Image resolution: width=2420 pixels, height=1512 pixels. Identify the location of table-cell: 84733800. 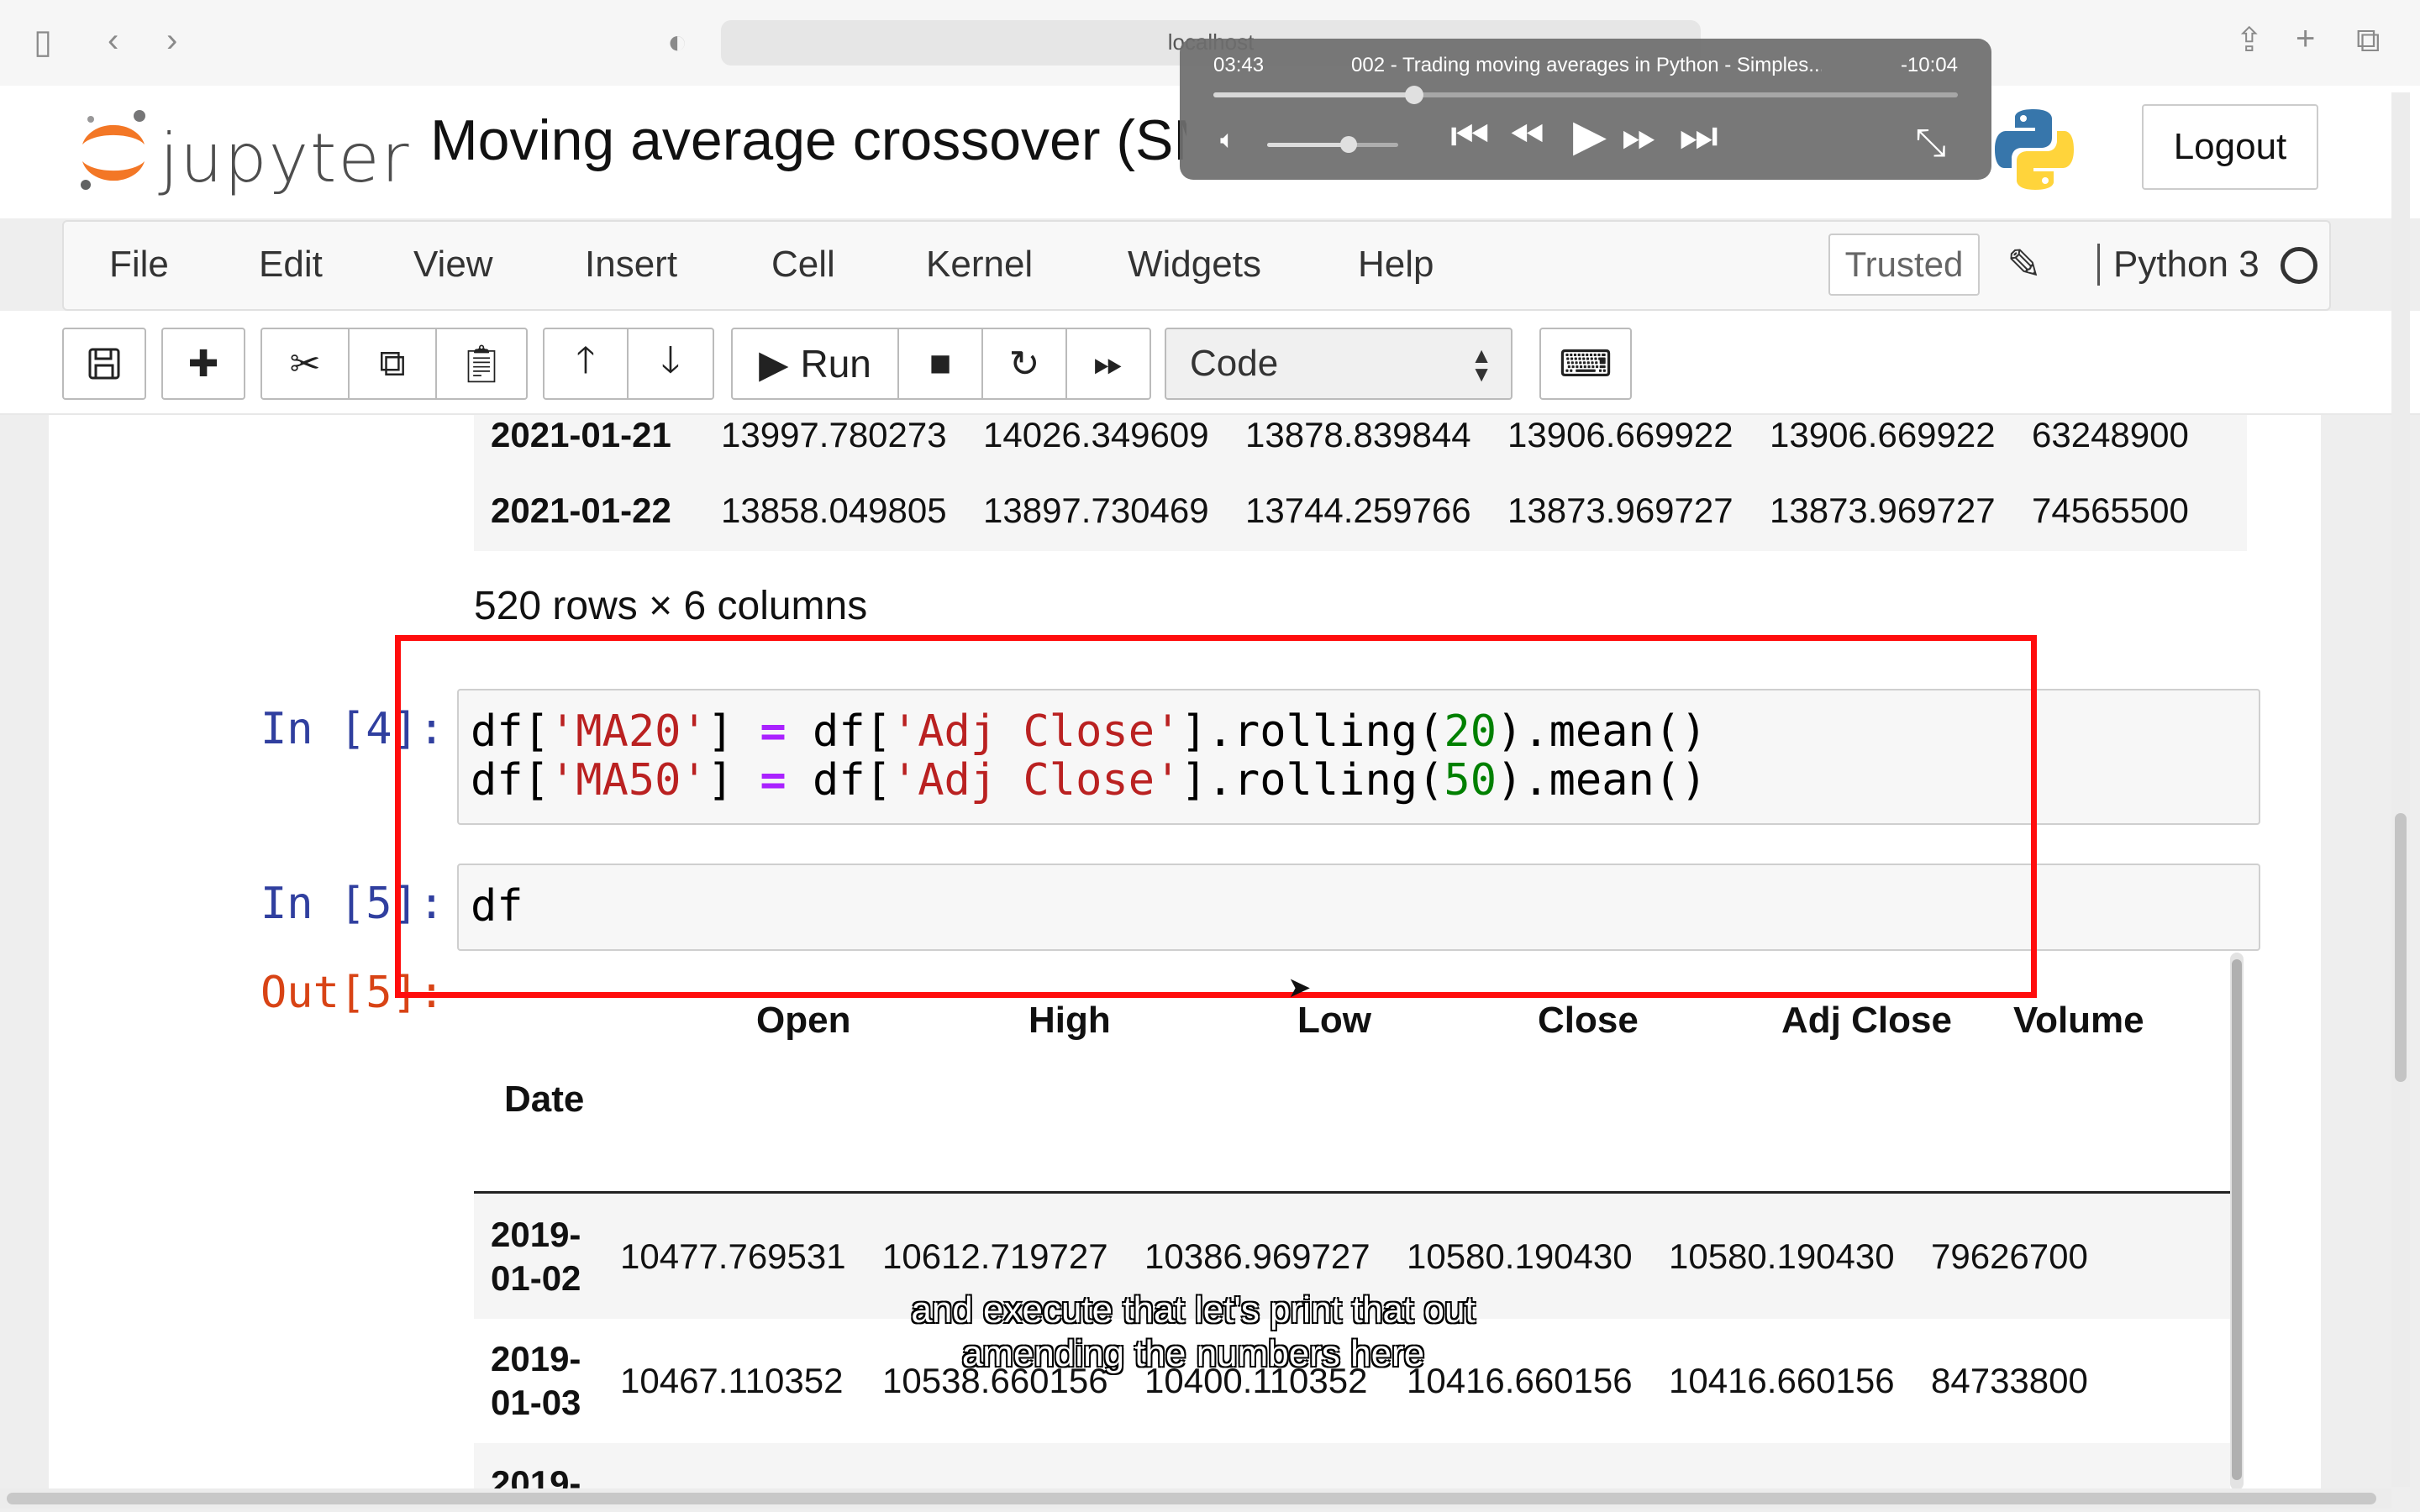
(2009, 1380).